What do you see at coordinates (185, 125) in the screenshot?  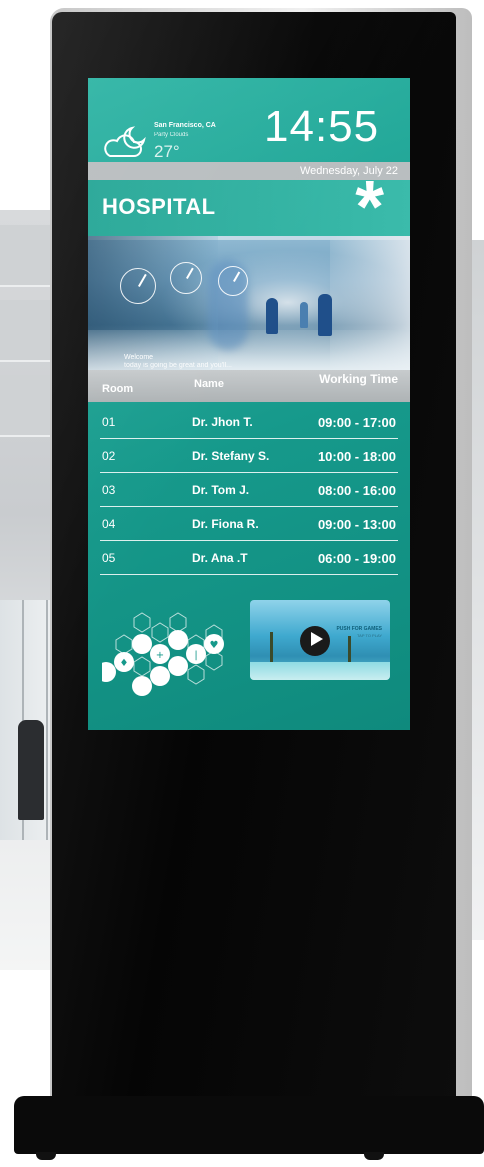 I see `weather-city: San Francisco, CA` at bounding box center [185, 125].